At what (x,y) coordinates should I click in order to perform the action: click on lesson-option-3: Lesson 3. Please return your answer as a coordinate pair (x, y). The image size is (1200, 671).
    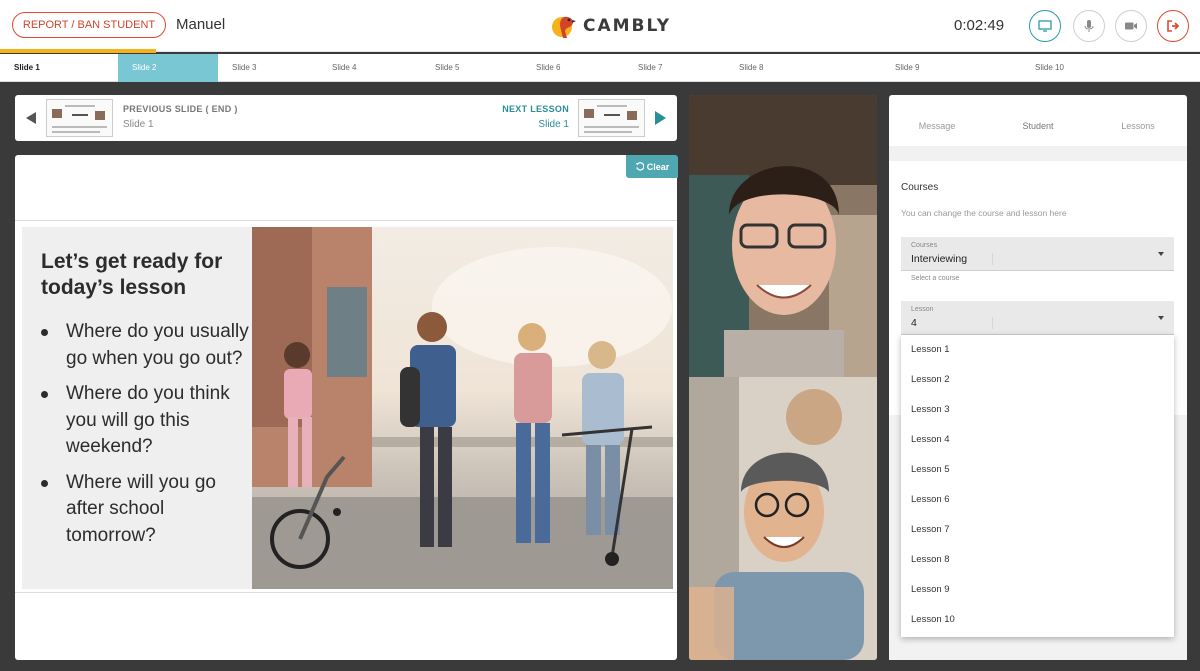
    Looking at the image, I should click on (1037, 410).